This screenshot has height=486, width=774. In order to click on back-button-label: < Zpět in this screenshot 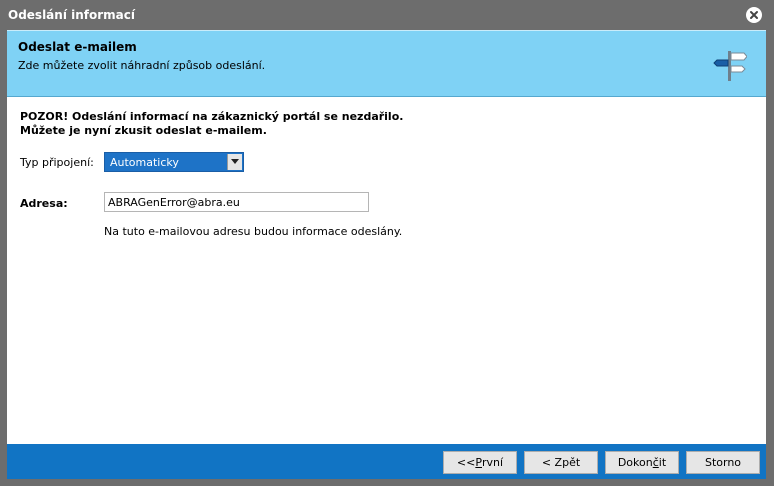, I will do `click(561, 462)`.